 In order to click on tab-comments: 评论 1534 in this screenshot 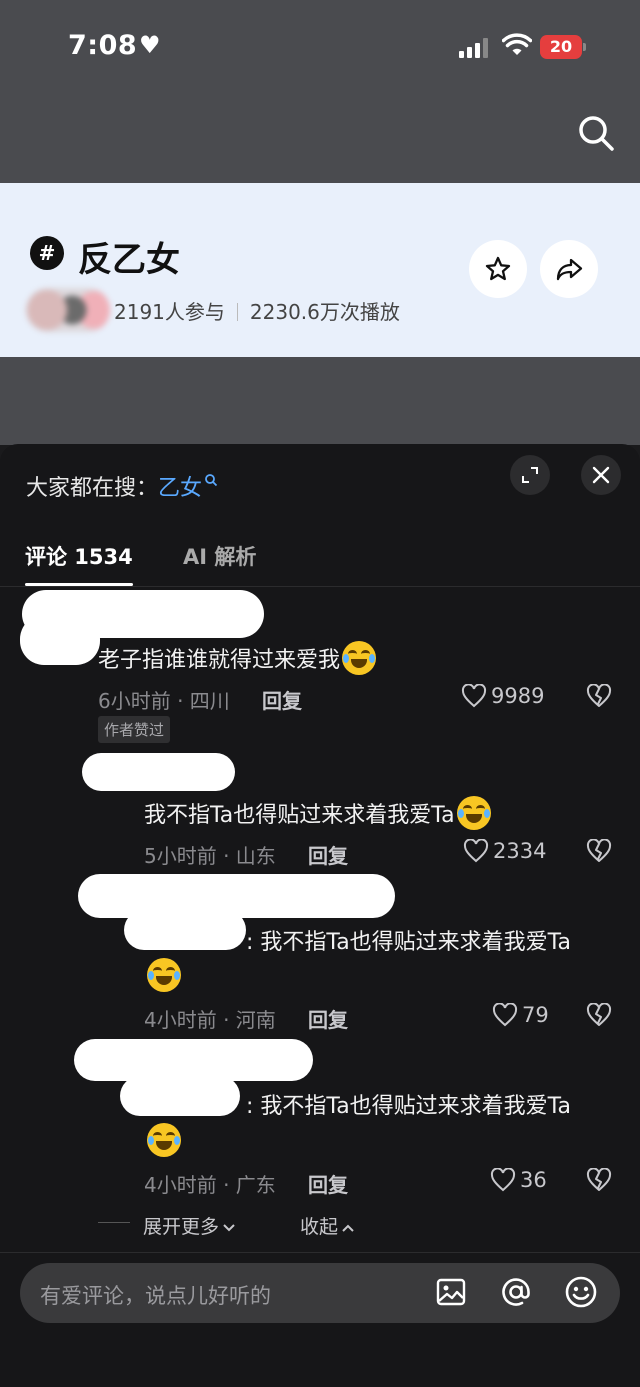, I will do `click(79, 556)`.